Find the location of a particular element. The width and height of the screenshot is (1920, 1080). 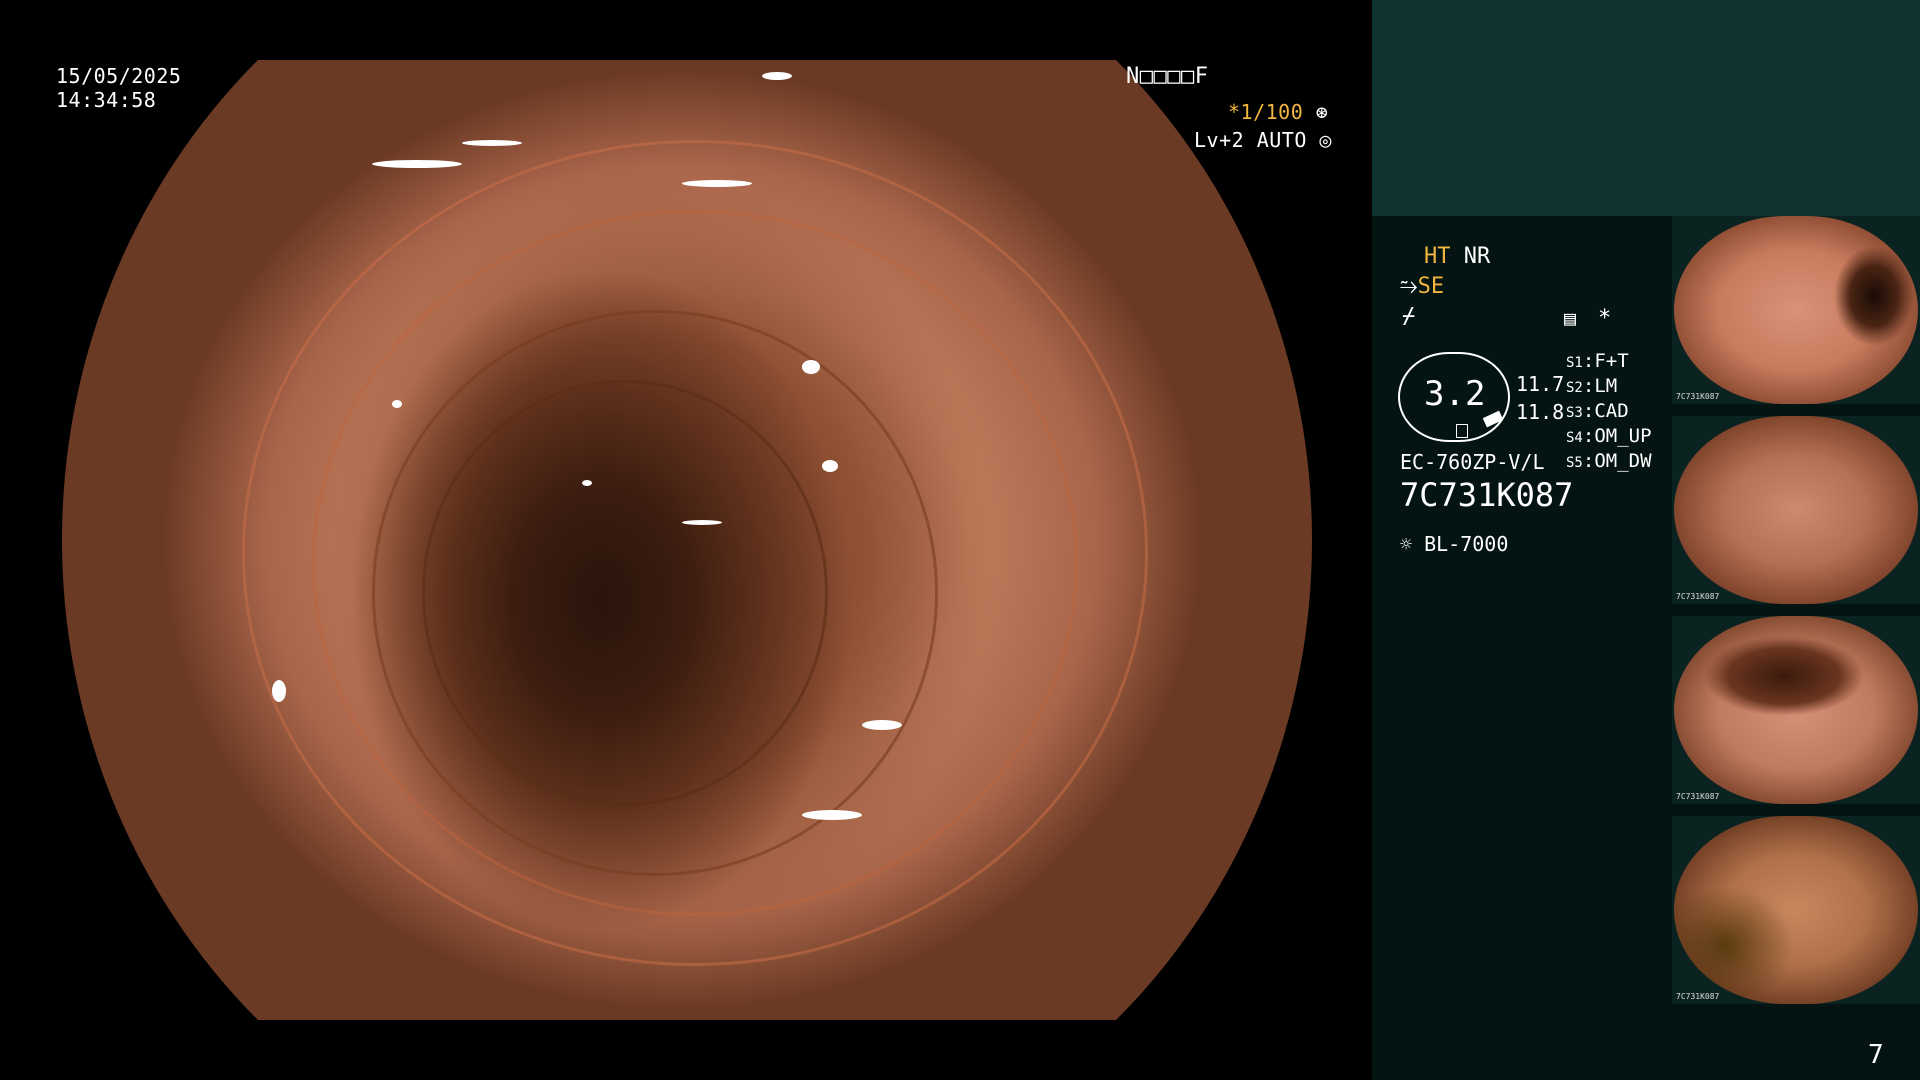

se-row: ⥲SE is located at coordinates (1422, 286).